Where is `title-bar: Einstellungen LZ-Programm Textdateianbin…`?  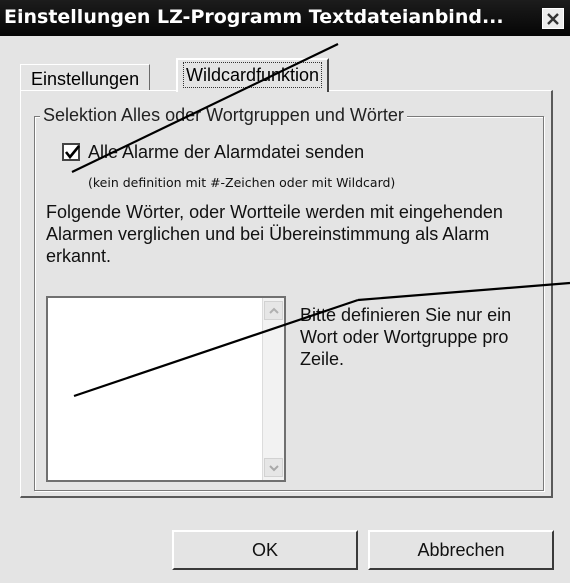 title-bar: Einstellungen LZ-Programm Textdateianbin… is located at coordinates (285, 18).